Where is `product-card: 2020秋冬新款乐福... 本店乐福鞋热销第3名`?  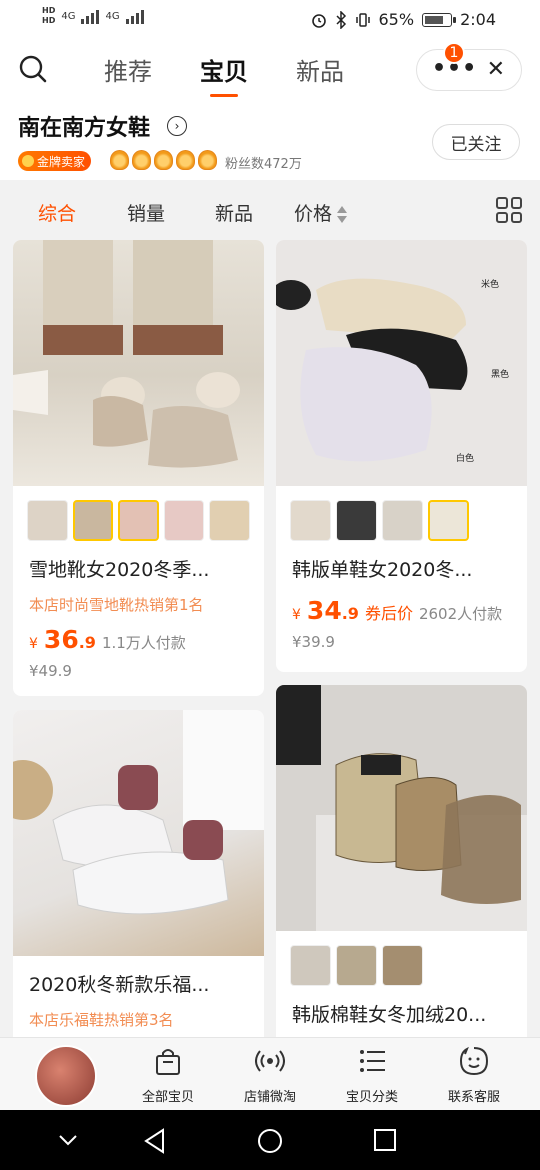
product-card: 2020秋冬新款乐福... 本店乐福鞋热销第3名 is located at coordinates (138, 880).